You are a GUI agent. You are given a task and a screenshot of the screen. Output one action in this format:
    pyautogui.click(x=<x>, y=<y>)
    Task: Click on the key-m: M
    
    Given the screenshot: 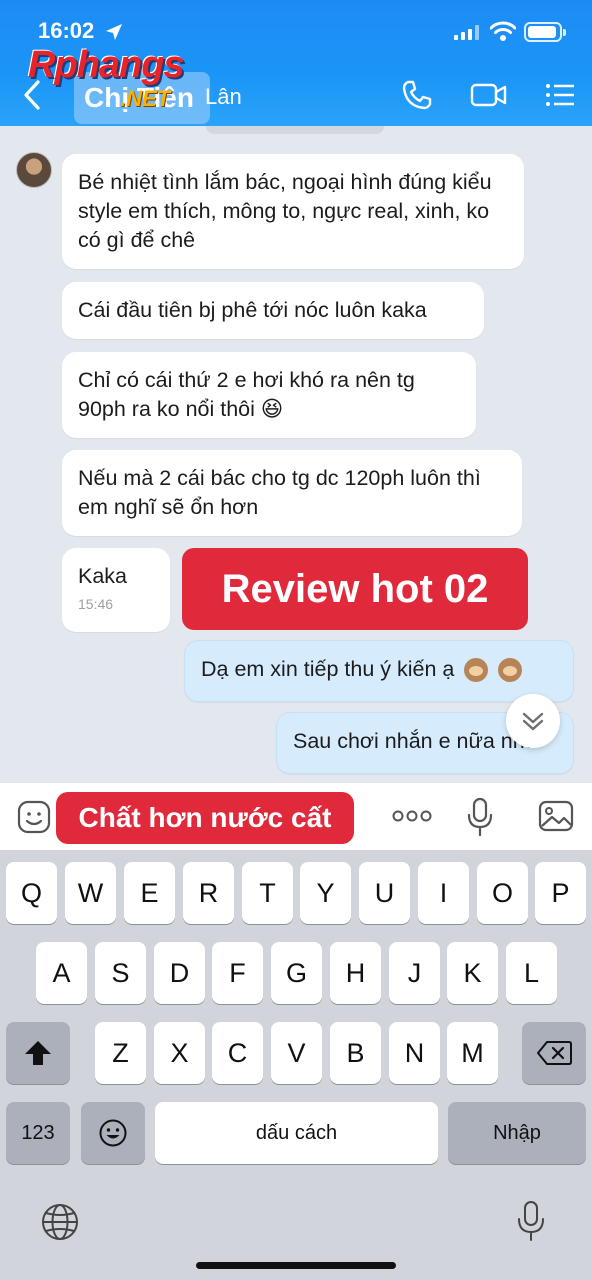 What is the action you would take?
    pyautogui.click(x=472, y=1053)
    